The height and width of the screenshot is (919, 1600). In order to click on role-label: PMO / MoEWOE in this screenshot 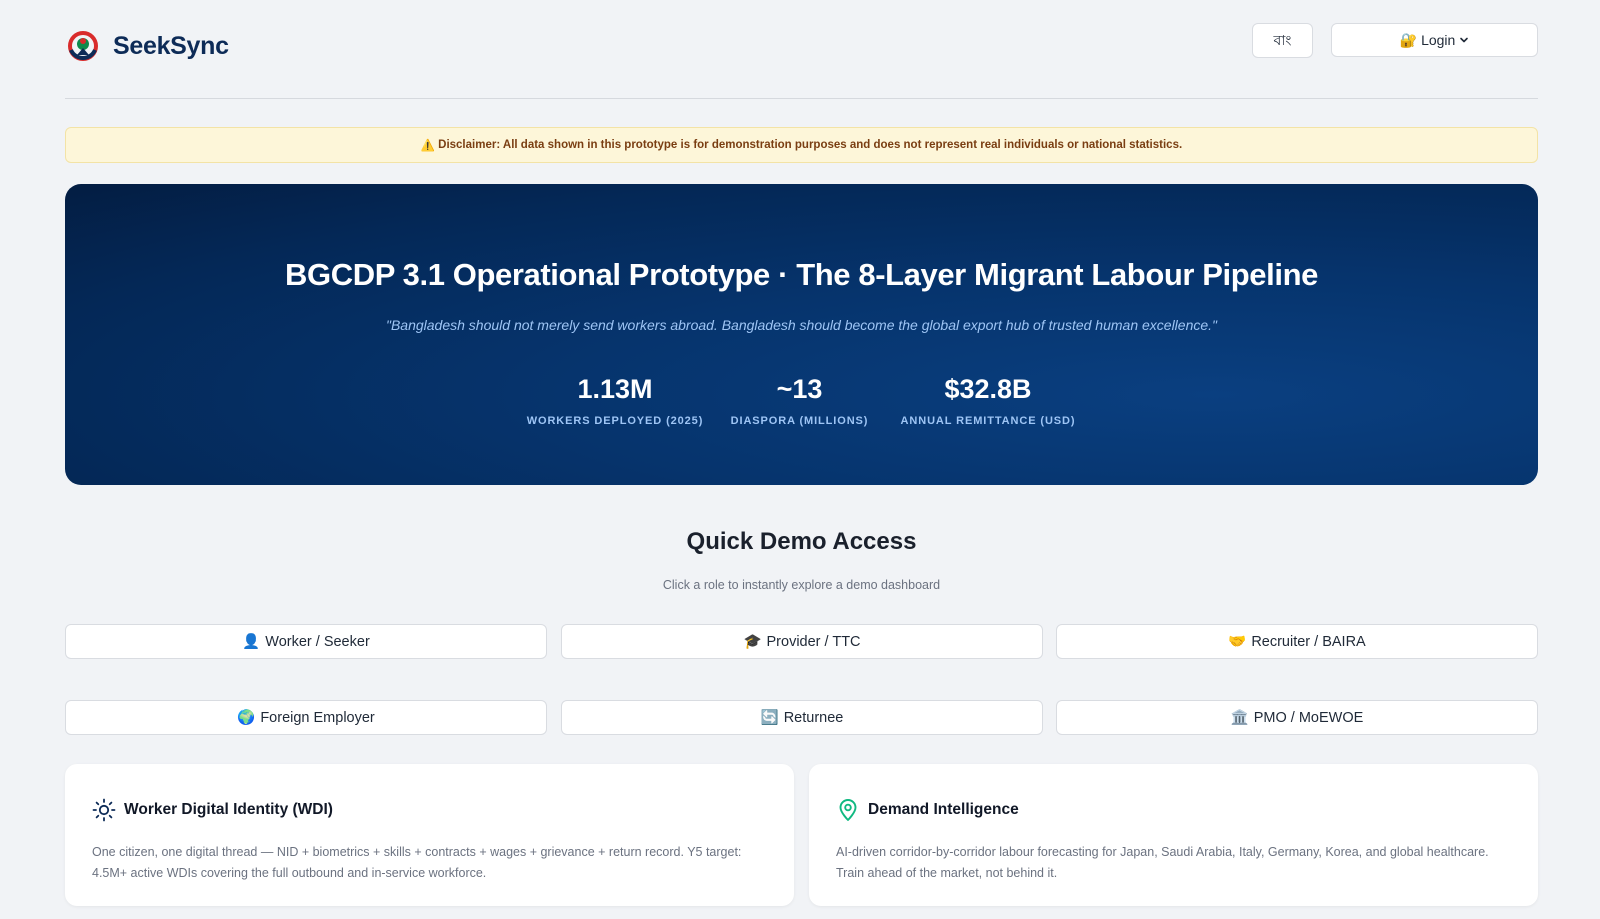, I will do `click(1308, 717)`.